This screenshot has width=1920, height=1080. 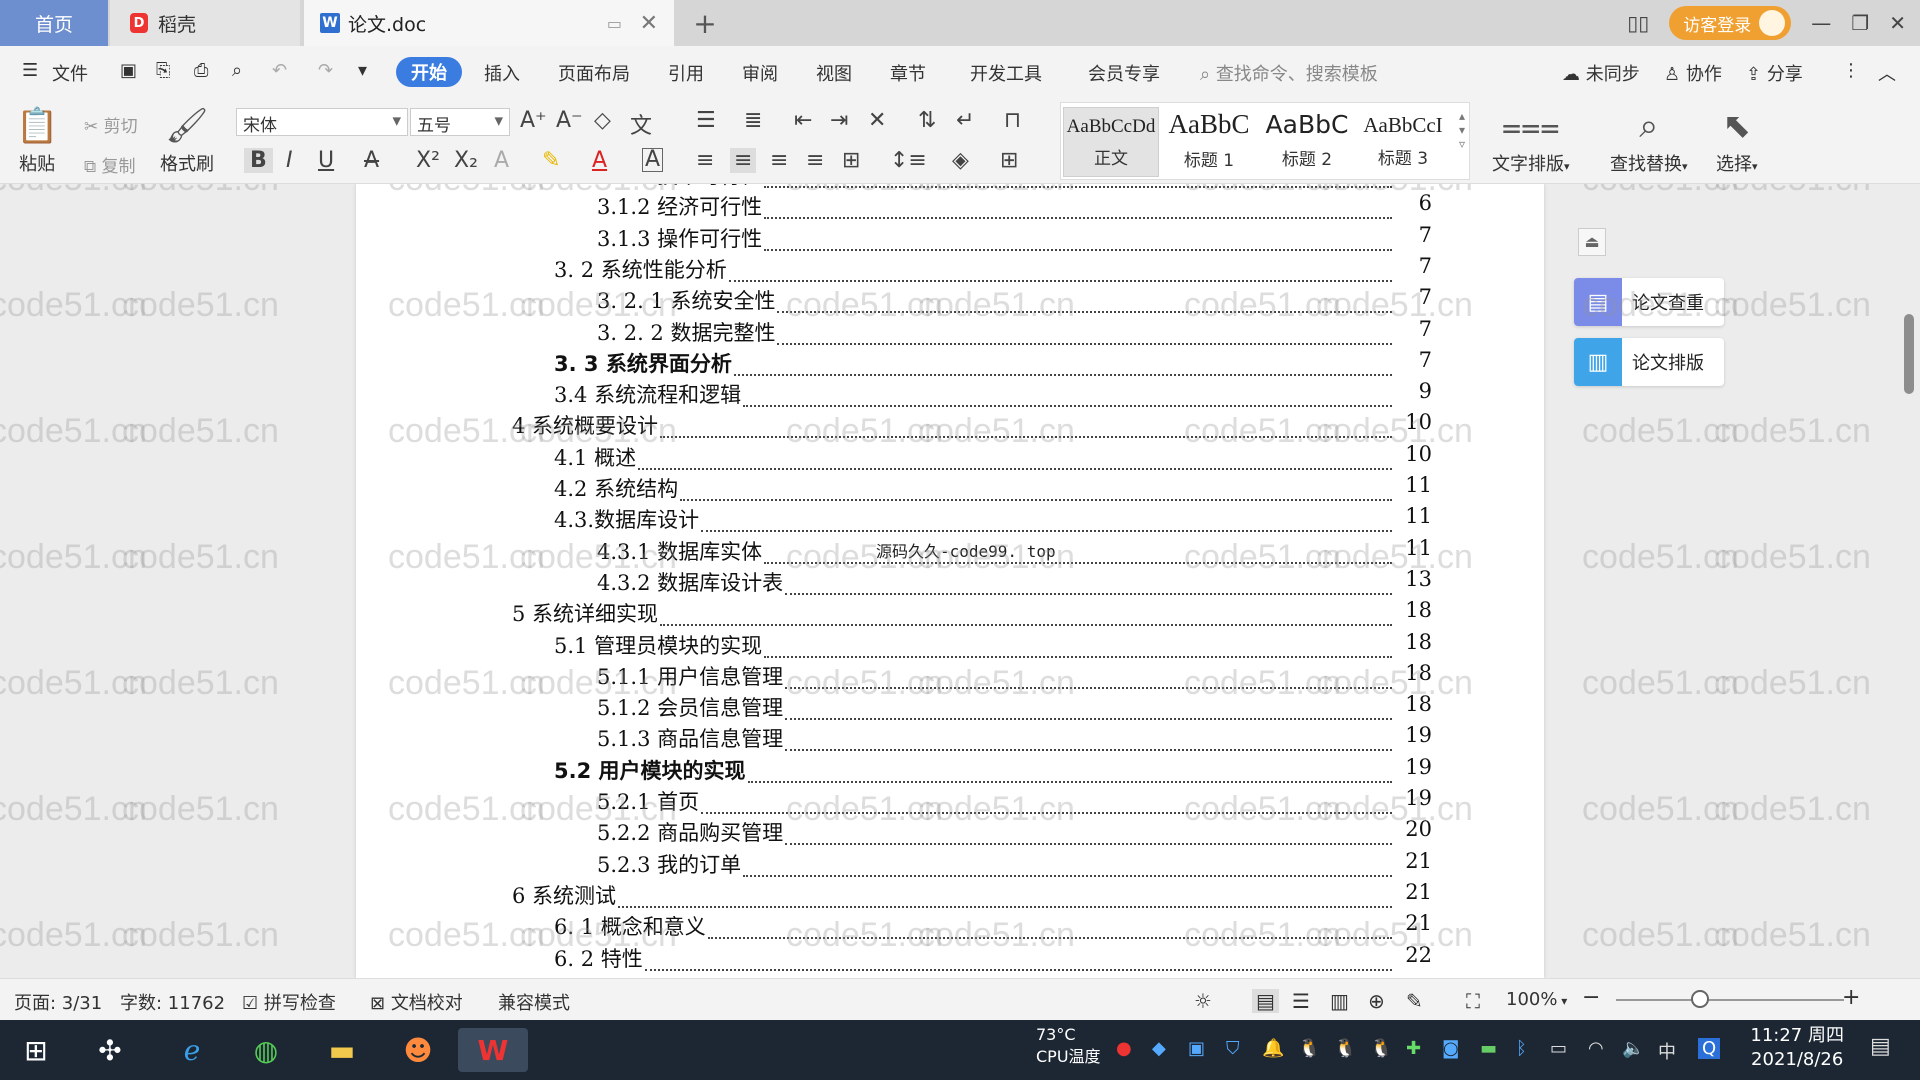 I want to click on reading-view-icon: ▥, so click(x=1339, y=1001).